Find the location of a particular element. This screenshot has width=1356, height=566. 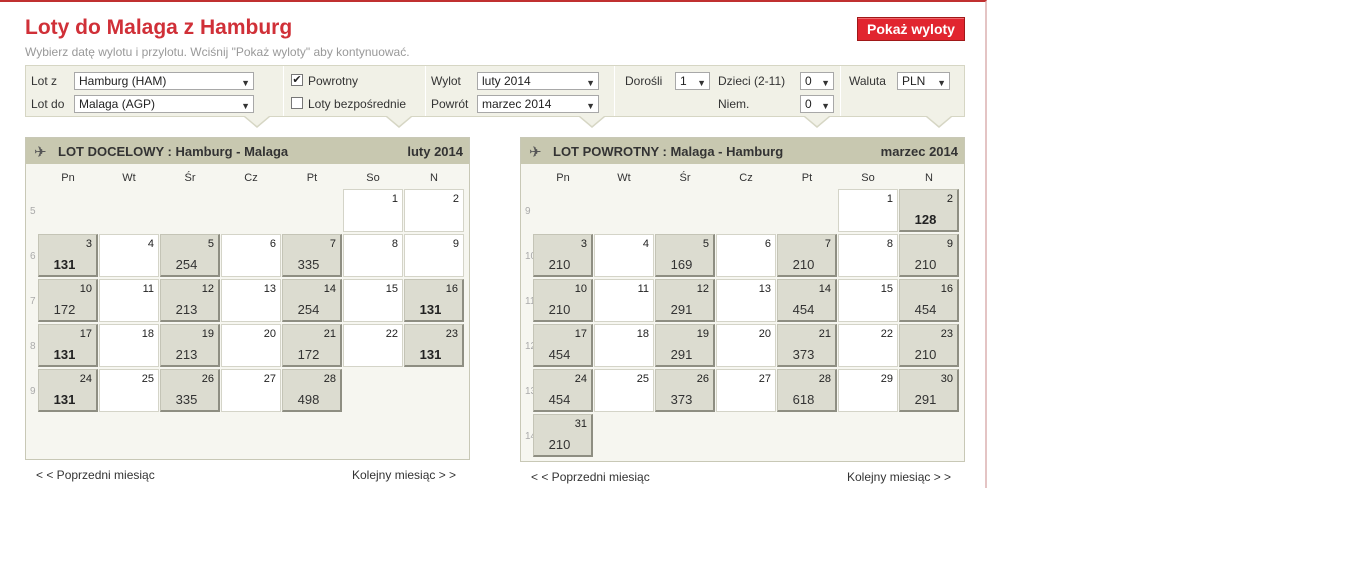

outbound-next-month-link: Kolejny miesiąc > > is located at coordinates (404, 475).